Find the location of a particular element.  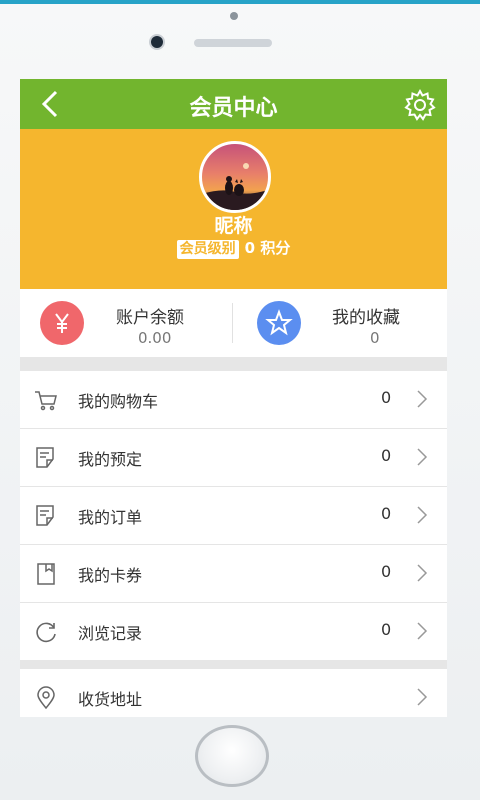

star-icon is located at coordinates (279, 323).